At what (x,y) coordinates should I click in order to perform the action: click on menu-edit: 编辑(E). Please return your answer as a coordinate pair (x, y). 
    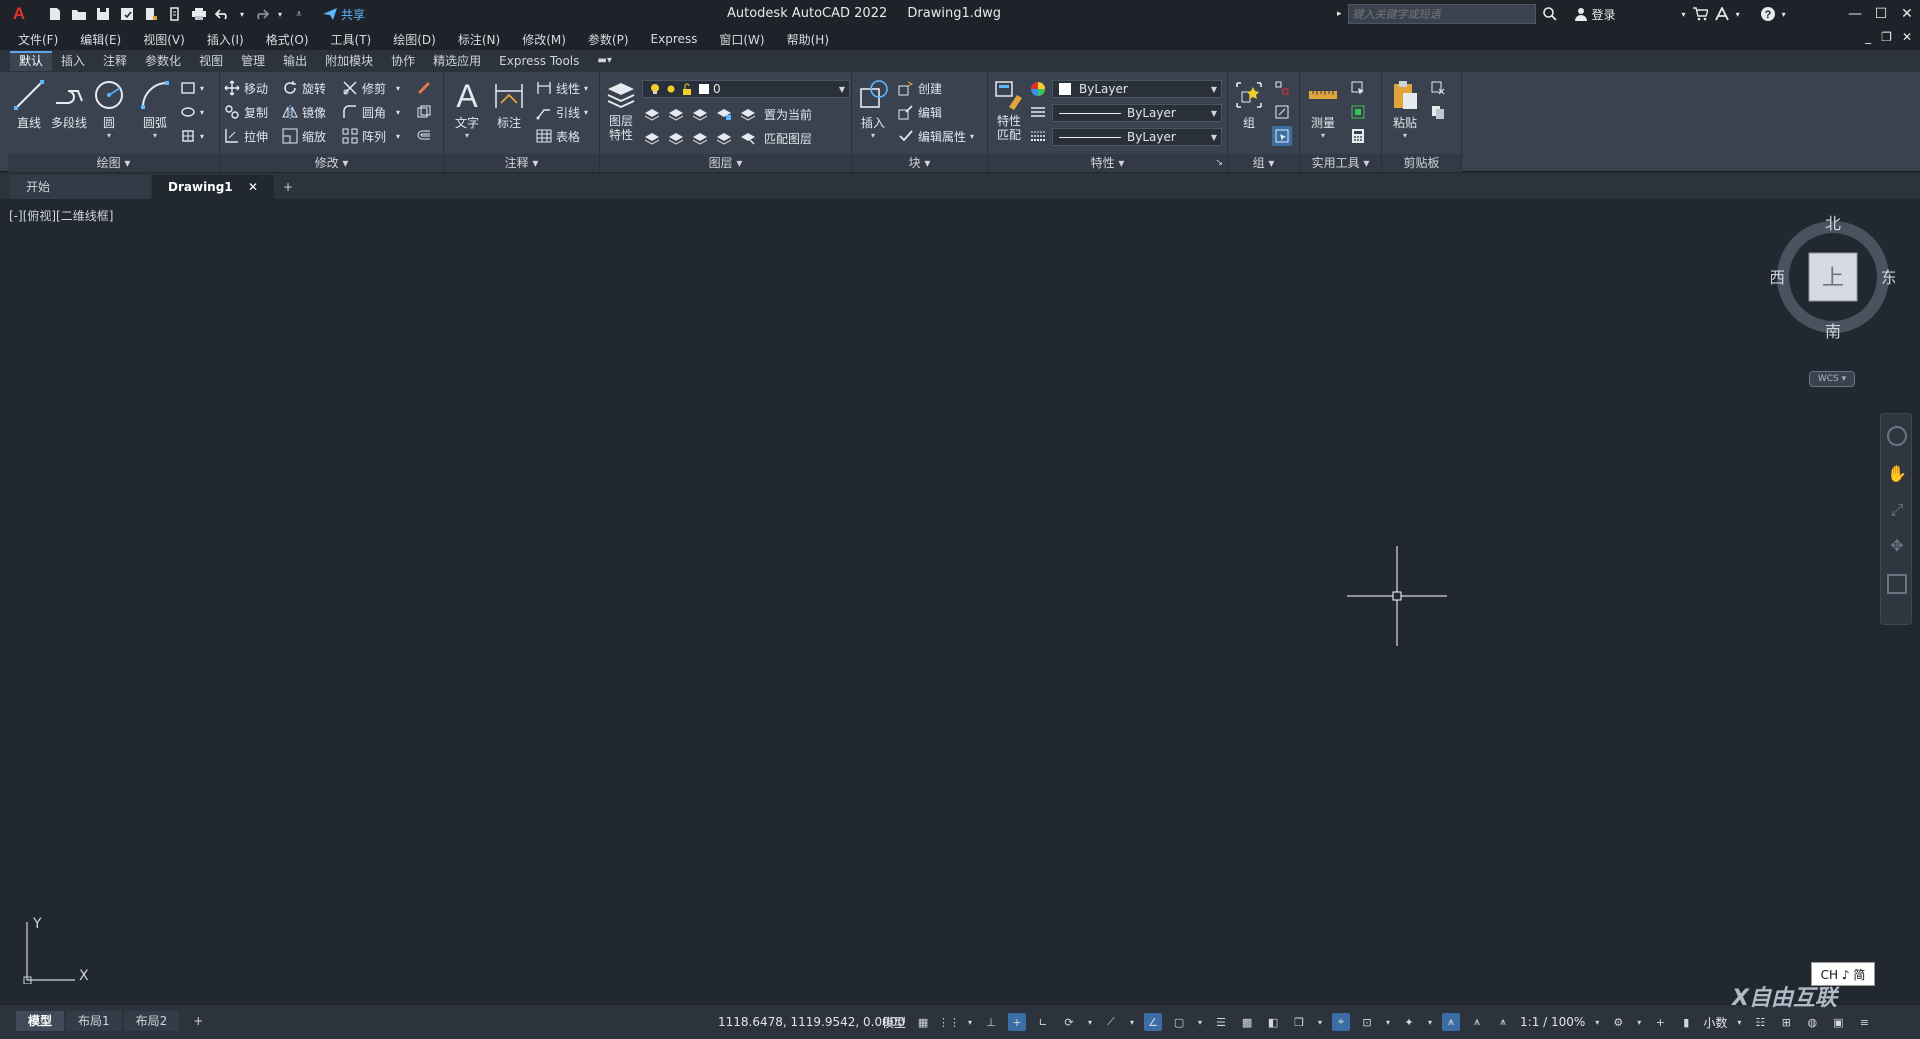
    Looking at the image, I should click on (100, 39).